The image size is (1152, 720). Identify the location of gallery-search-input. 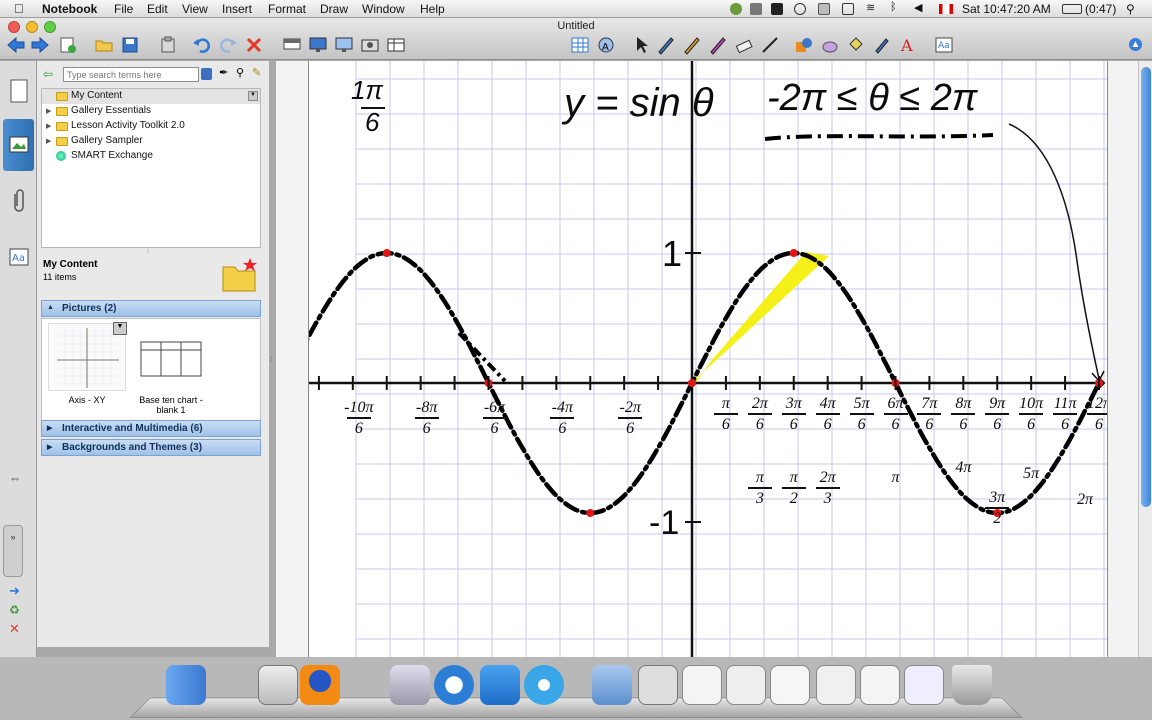
(131, 74).